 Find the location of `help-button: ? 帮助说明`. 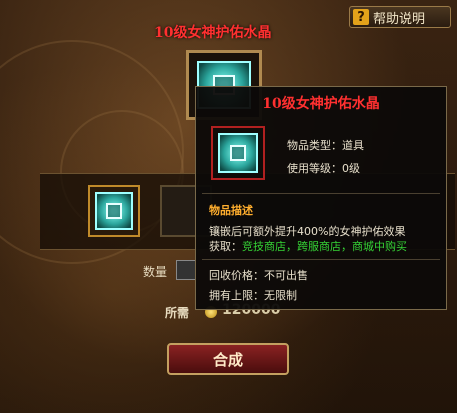

help-button: ? 帮助说明 is located at coordinates (400, 17).